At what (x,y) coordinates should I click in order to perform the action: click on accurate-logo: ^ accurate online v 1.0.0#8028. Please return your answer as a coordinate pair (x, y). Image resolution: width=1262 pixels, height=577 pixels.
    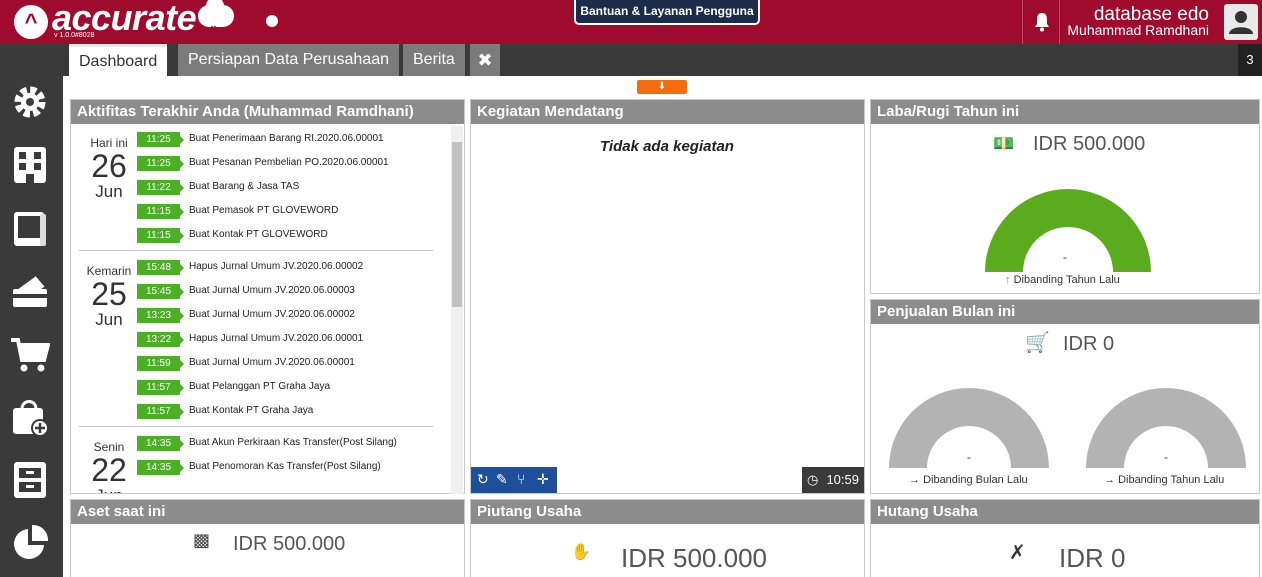
    Looking at the image, I should click on (124, 20).